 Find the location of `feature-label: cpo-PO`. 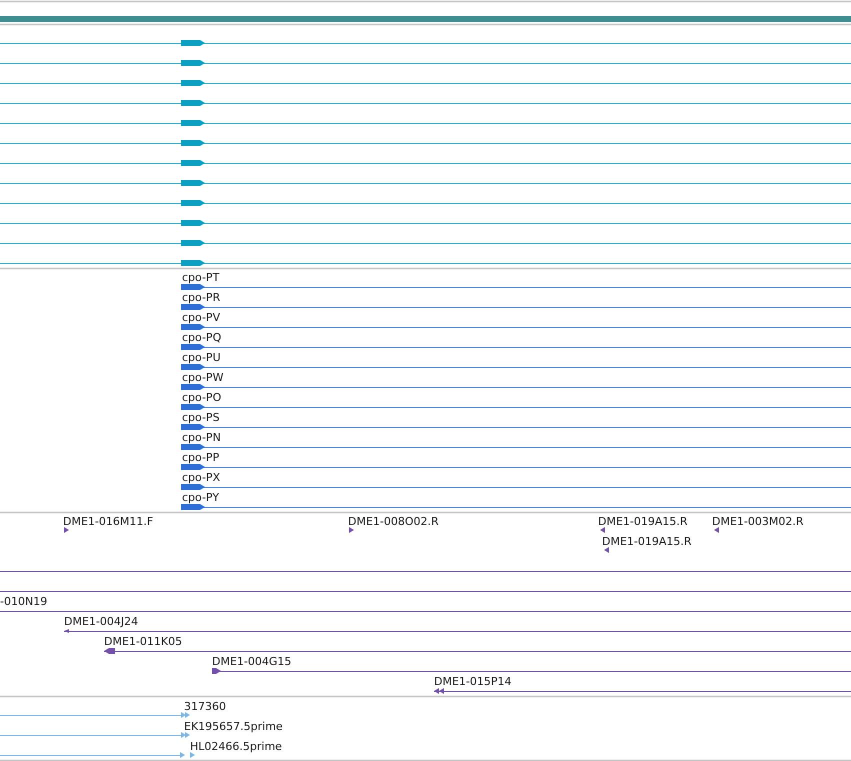

feature-label: cpo-PO is located at coordinates (202, 397).